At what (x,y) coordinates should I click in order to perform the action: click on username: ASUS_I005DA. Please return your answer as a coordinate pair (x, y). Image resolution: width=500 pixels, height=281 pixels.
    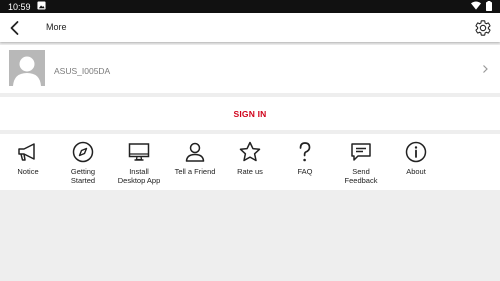
    Looking at the image, I should click on (82, 71).